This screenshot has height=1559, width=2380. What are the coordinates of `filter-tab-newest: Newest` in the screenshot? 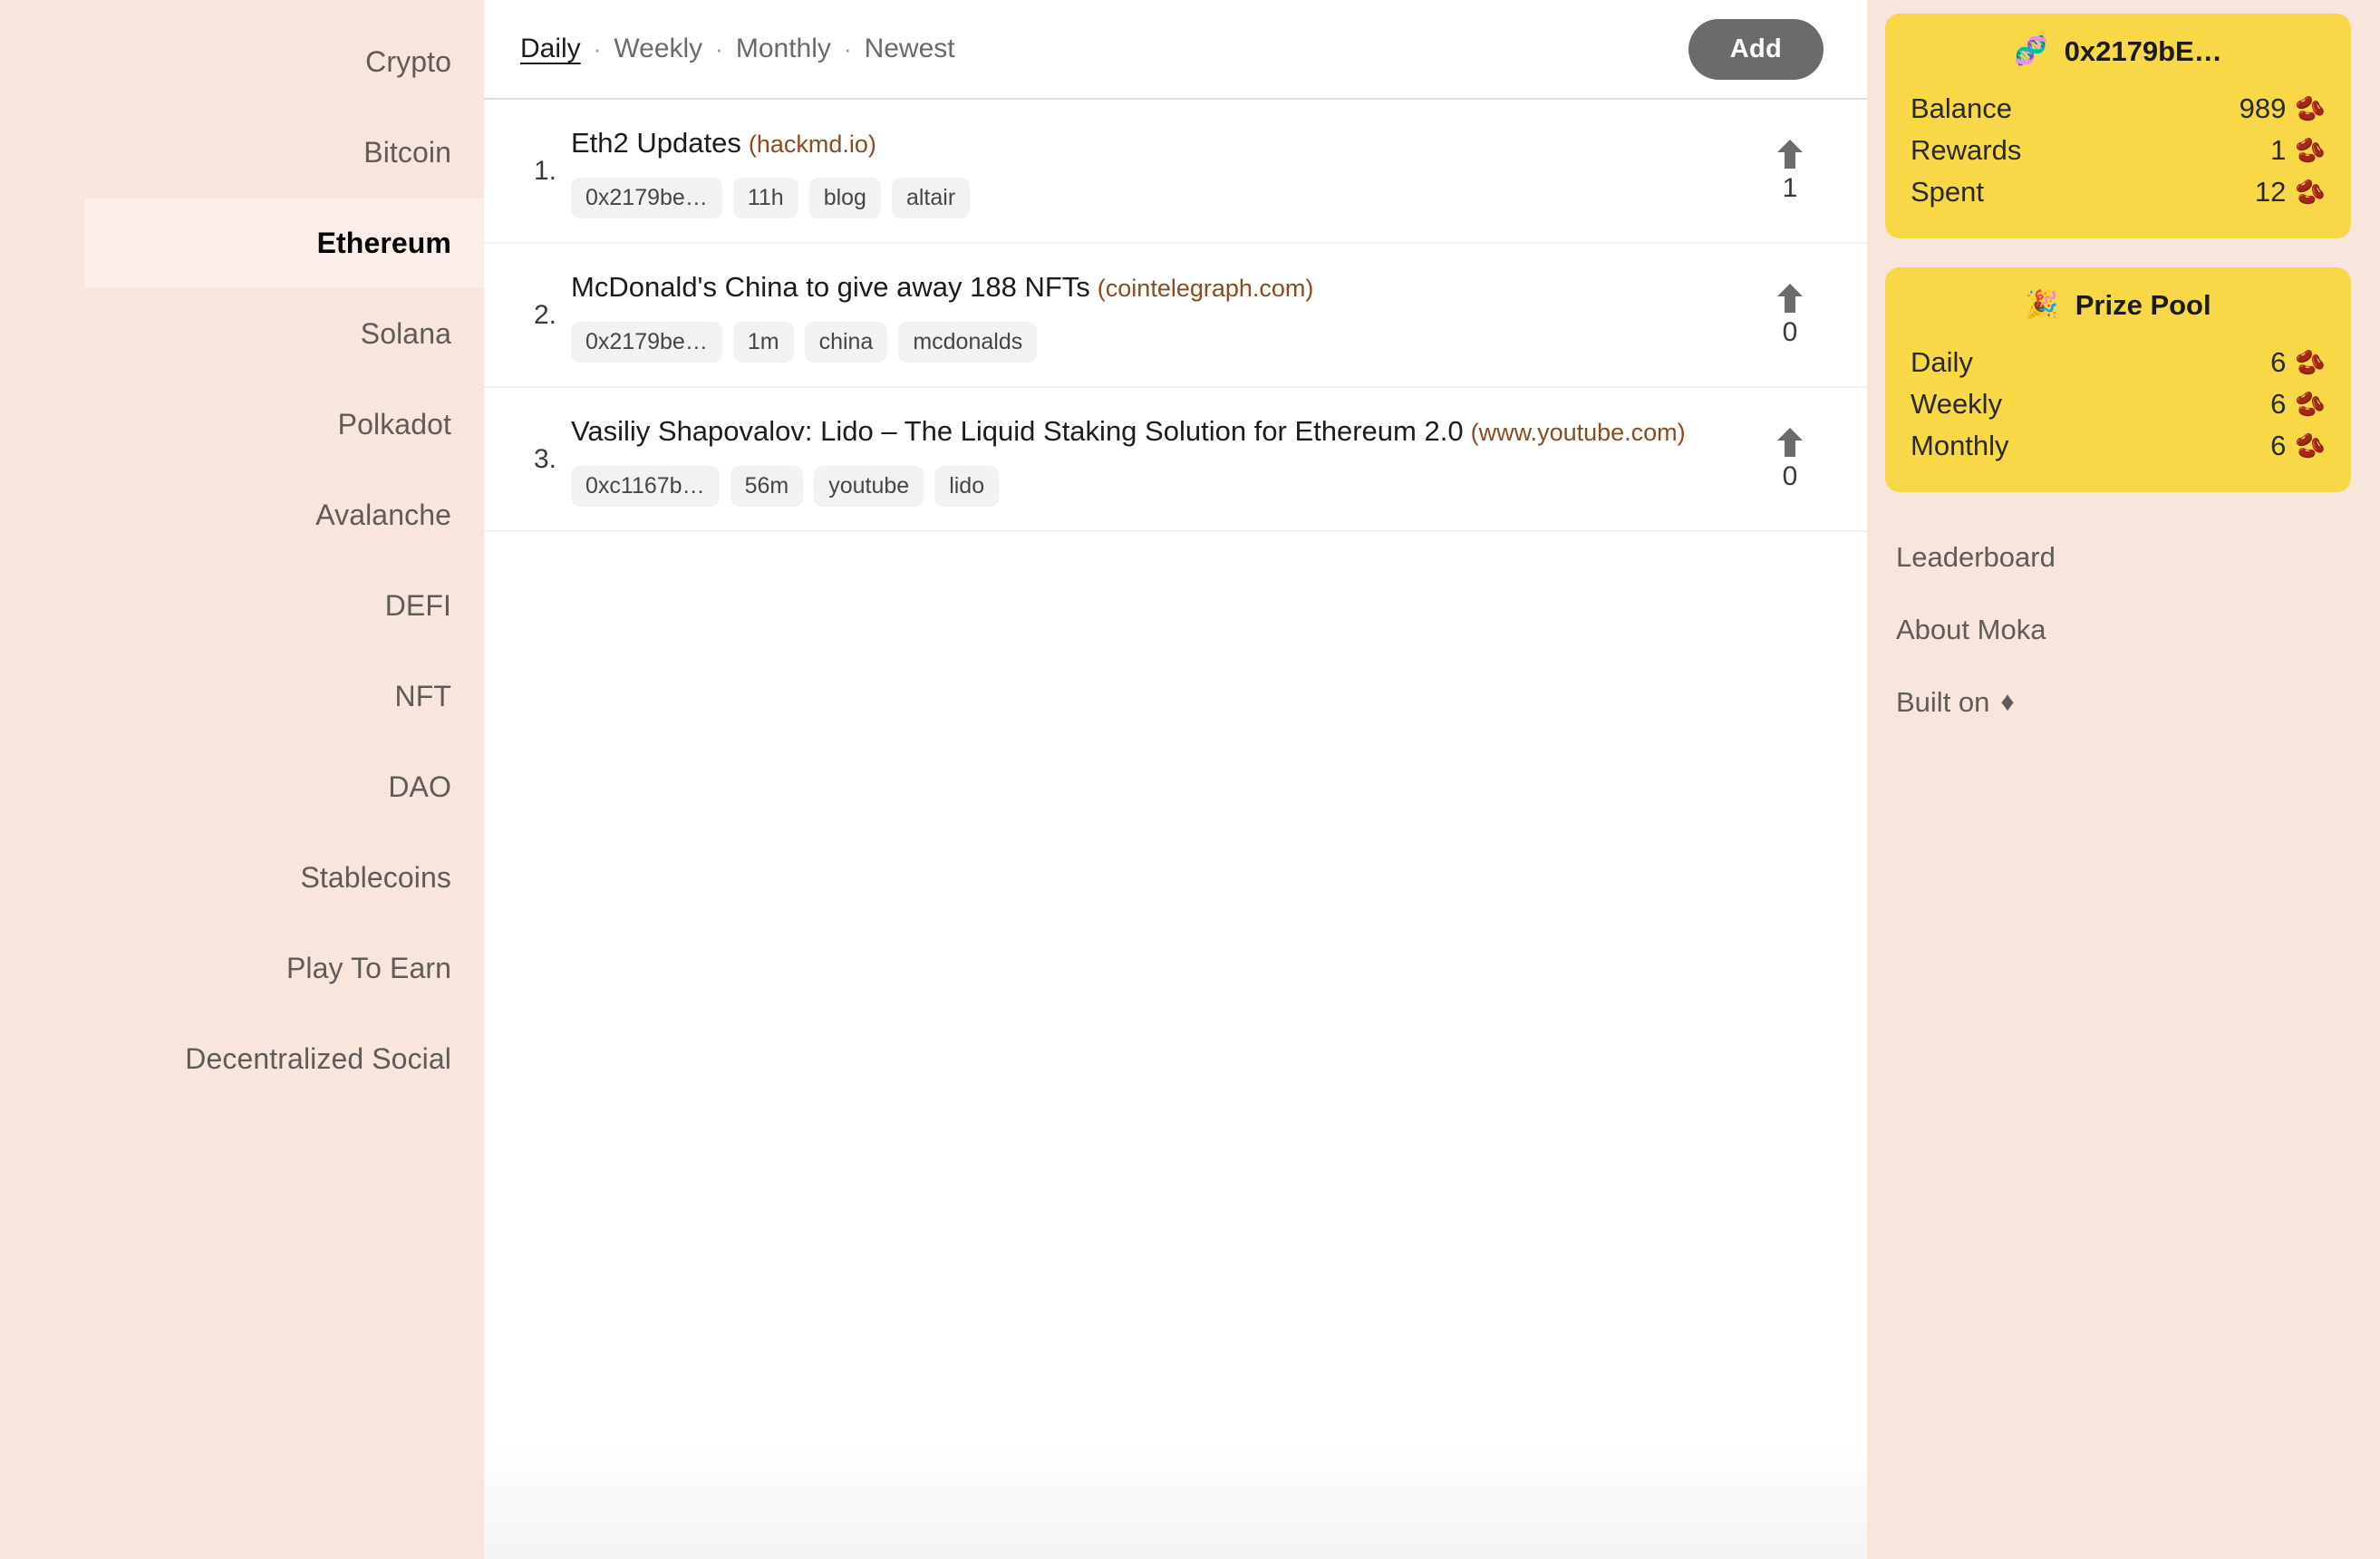 It's located at (910, 49).